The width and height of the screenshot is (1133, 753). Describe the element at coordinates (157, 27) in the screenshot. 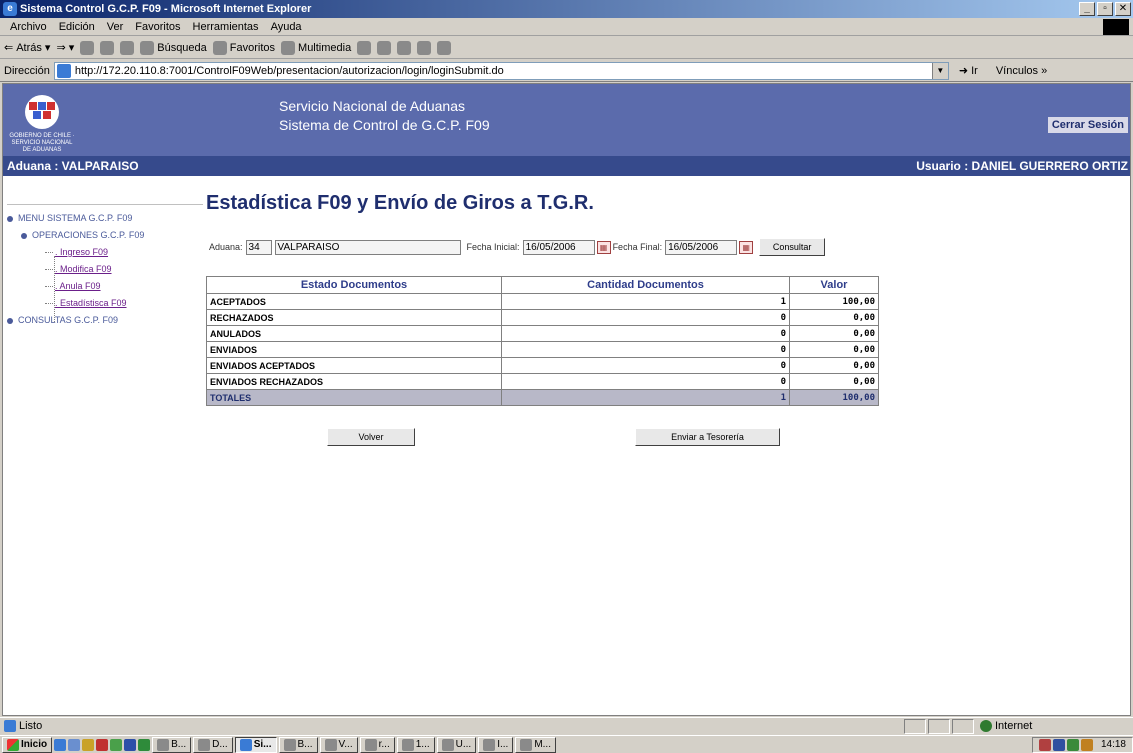

I see `menu-favoritos: Favoritos` at that location.